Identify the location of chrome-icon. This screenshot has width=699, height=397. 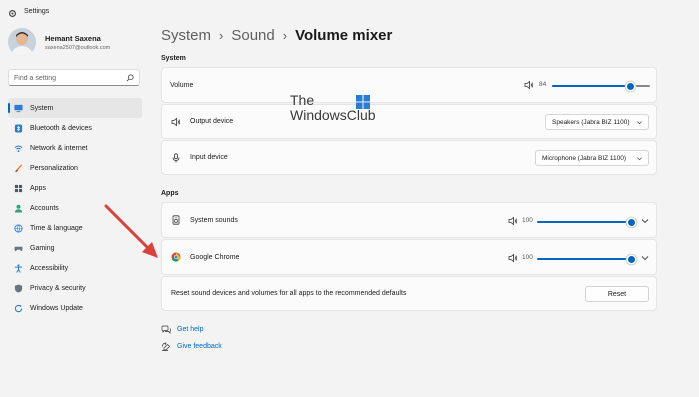
(176, 257).